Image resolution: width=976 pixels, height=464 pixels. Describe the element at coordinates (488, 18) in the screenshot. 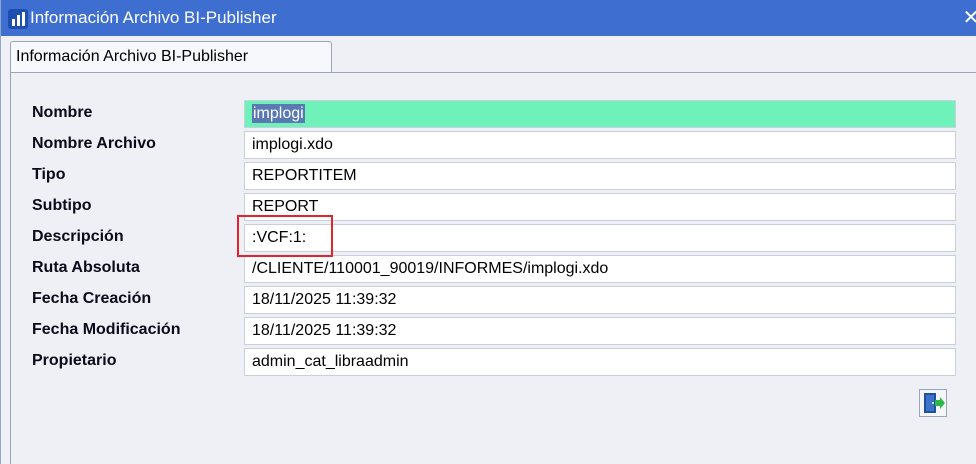

I see `title-bar: Información Archivo BI-Publisher ✕` at that location.